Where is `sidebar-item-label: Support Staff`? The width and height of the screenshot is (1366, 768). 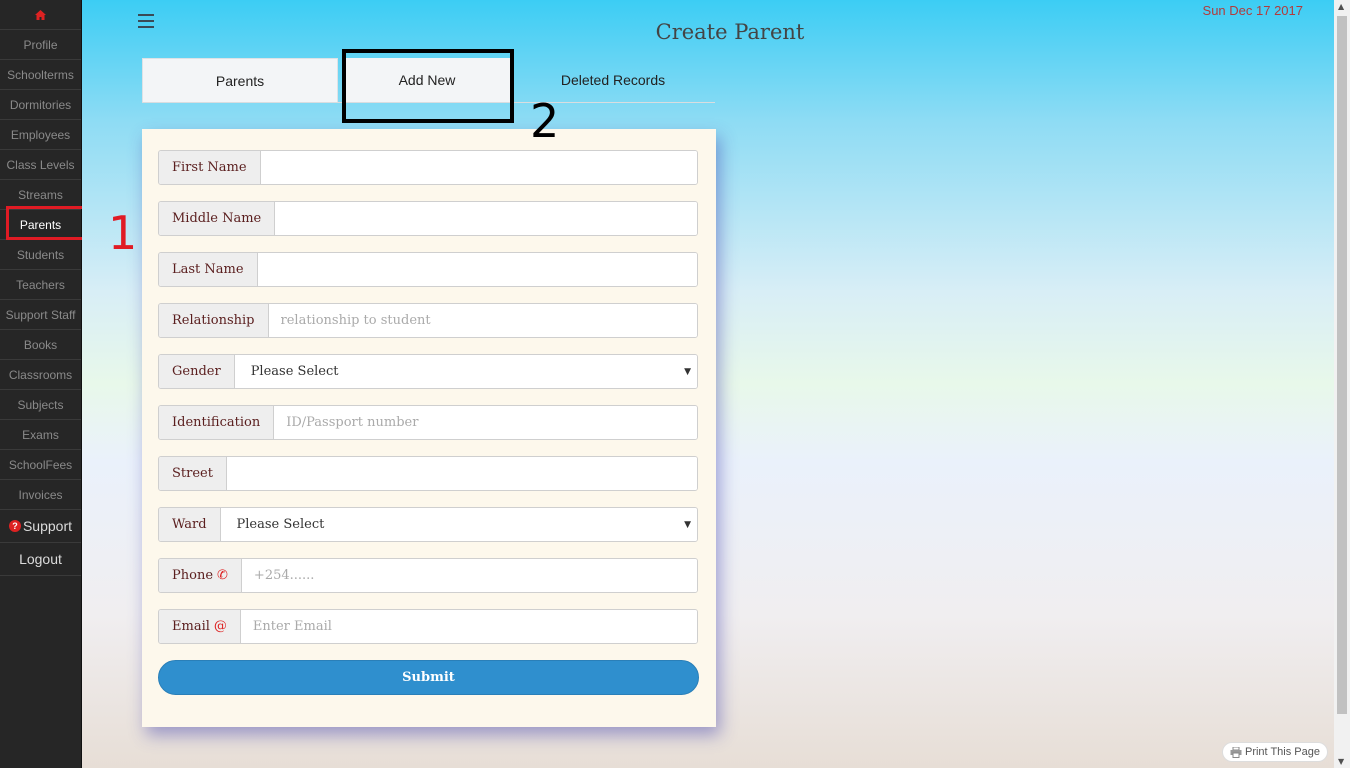 sidebar-item-label: Support Staff is located at coordinates (40, 314).